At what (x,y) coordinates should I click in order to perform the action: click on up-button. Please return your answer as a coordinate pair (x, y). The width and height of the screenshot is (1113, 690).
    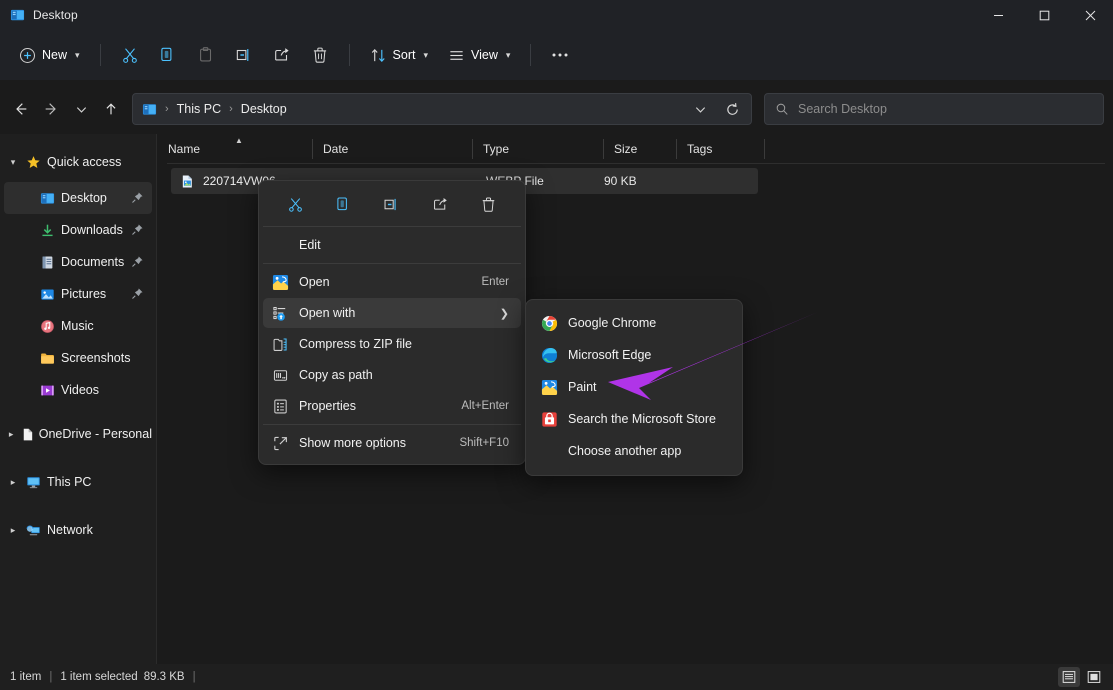
    Looking at the image, I should click on (111, 109).